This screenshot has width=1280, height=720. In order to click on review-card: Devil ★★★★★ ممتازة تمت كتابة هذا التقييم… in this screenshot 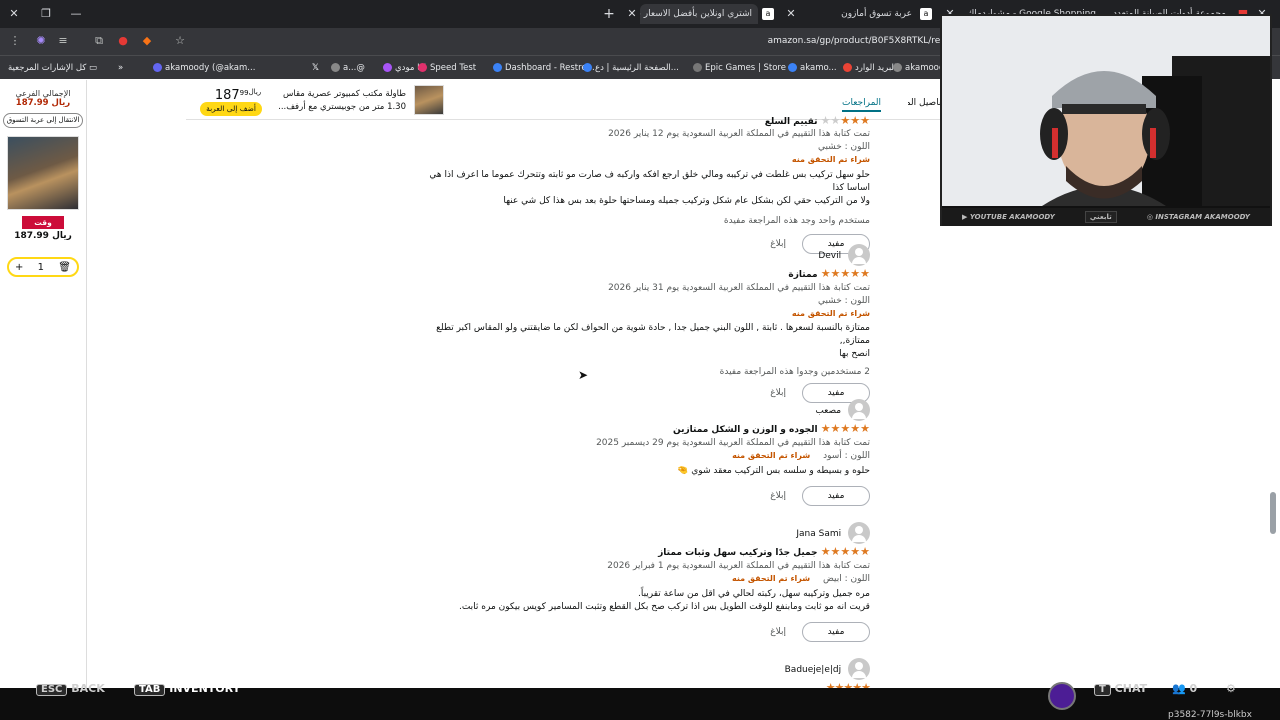, I will do `click(640, 323)`.